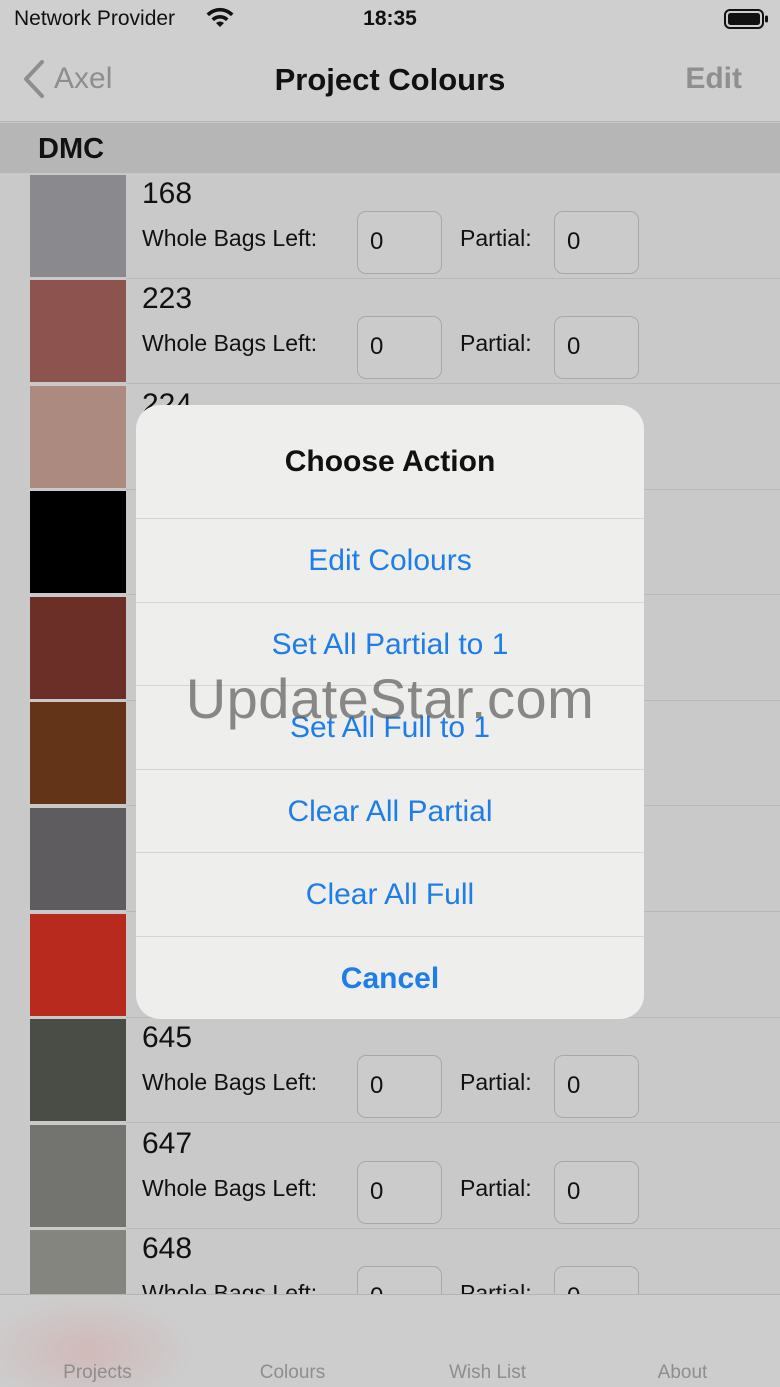 This screenshot has height=1387, width=780. Describe the element at coordinates (167, 1037) in the screenshot. I see `colour-code: 645` at that location.